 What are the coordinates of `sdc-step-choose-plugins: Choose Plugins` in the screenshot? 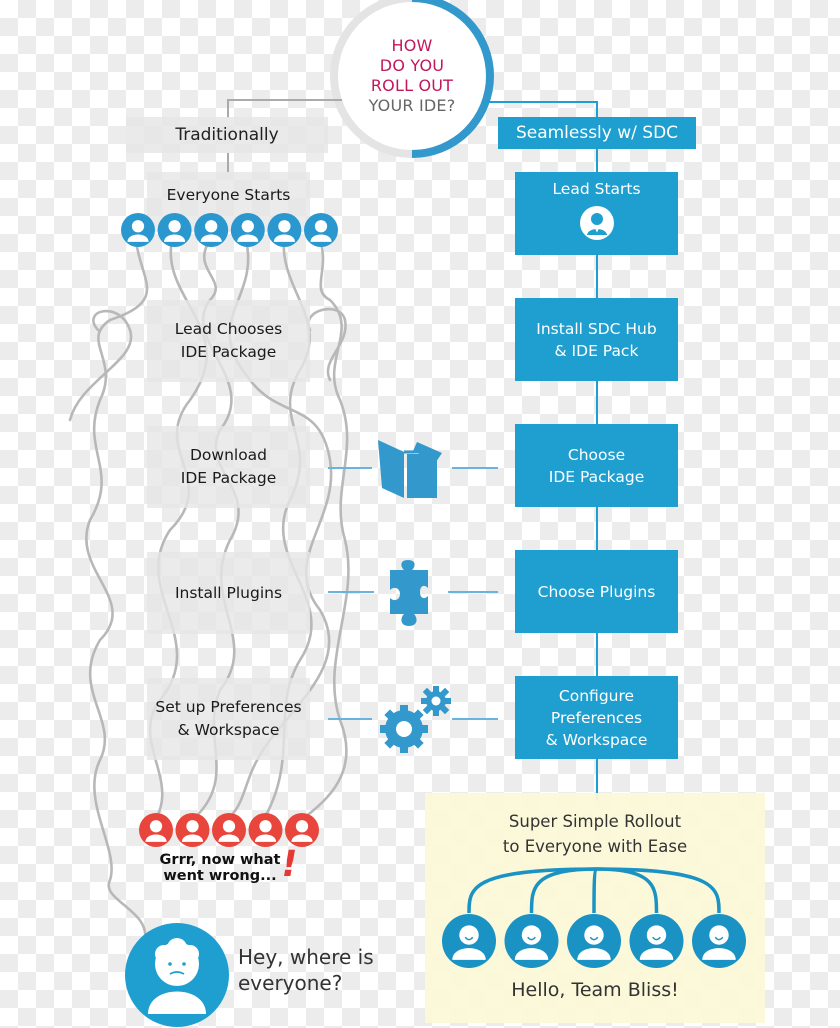 It's located at (596, 591).